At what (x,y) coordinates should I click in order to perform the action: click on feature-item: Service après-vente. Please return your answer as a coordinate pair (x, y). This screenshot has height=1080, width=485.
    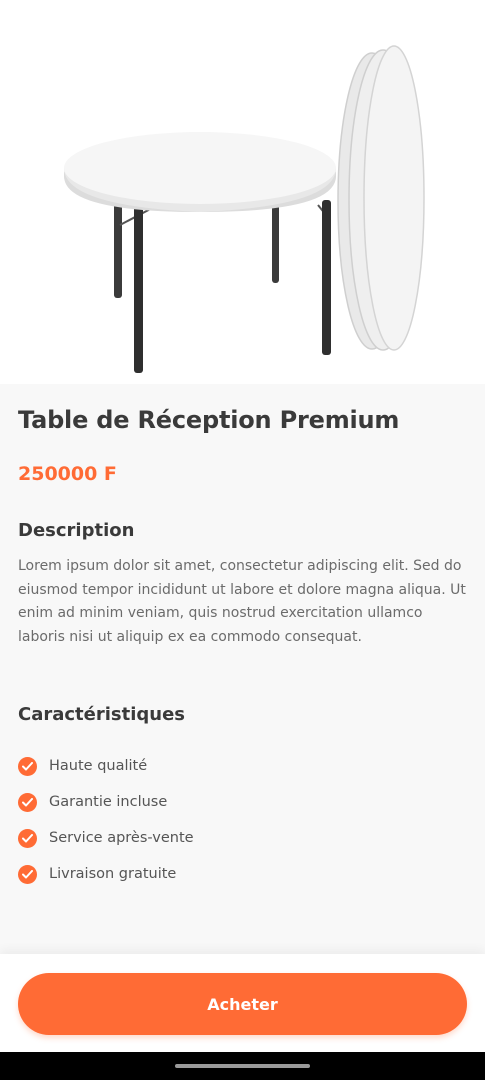
    Looking at the image, I should click on (106, 838).